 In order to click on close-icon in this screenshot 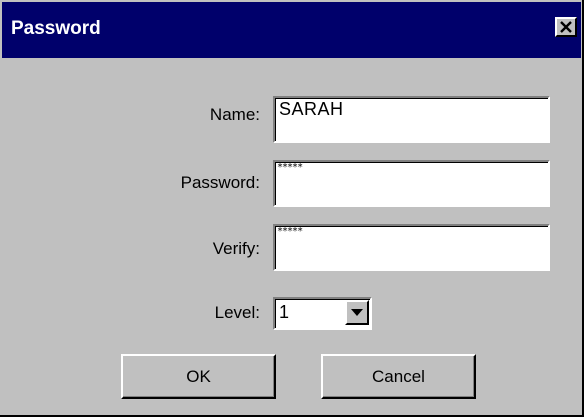, I will do `click(566, 27)`.